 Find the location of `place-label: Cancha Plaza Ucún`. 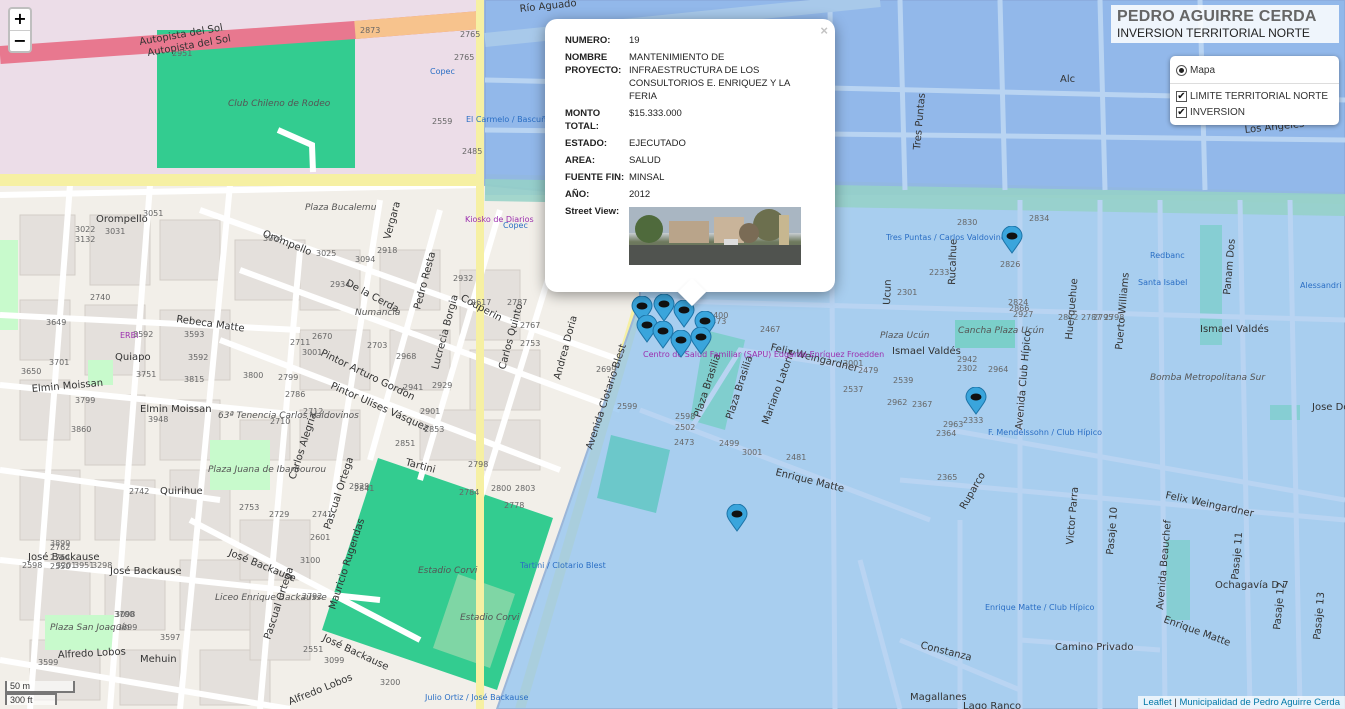

place-label: Cancha Plaza Ucún is located at coordinates (1001, 331).